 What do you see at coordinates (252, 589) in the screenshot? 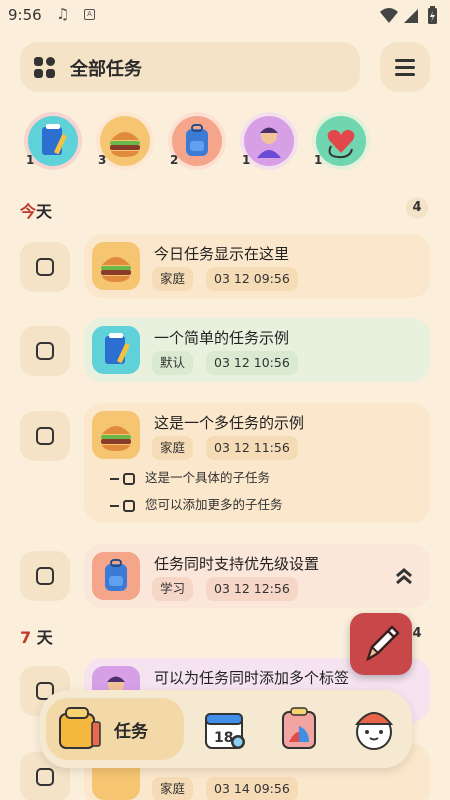
I see `task-time: 03 12 12:56` at bounding box center [252, 589].